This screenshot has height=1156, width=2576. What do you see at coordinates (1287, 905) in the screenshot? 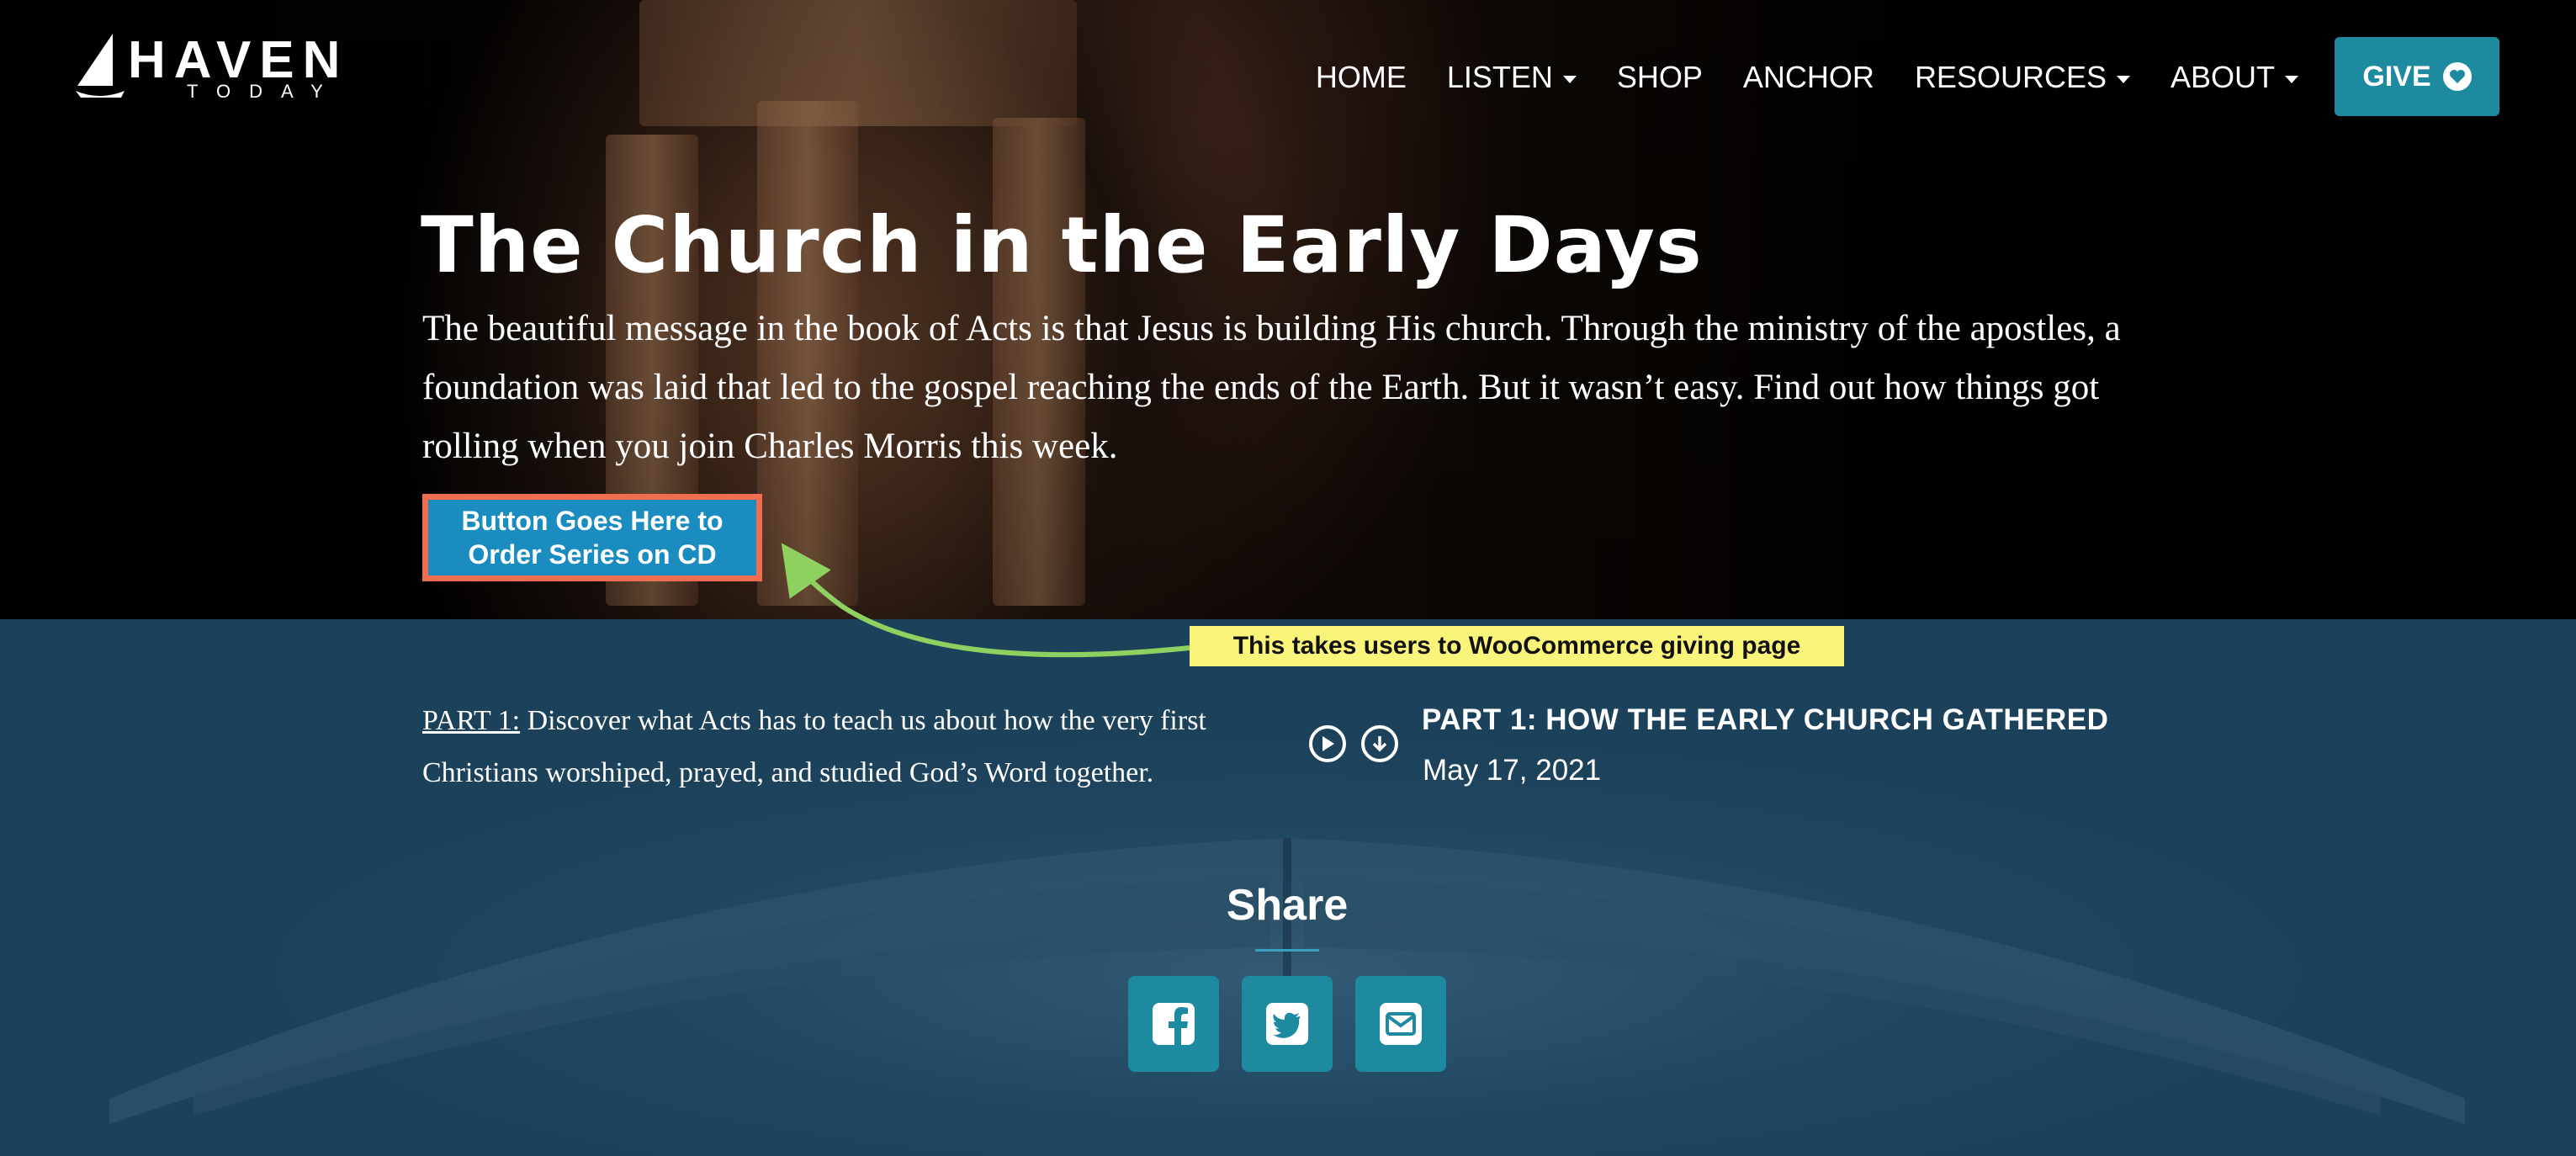
I see `share-heading: Share` at bounding box center [1287, 905].